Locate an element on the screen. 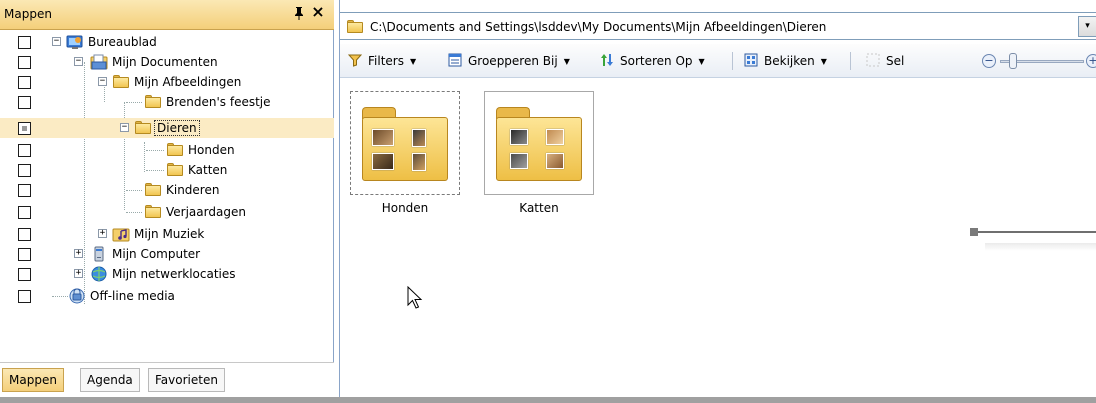 The image size is (1096, 403). filters-label: Filters is located at coordinates (386, 61).